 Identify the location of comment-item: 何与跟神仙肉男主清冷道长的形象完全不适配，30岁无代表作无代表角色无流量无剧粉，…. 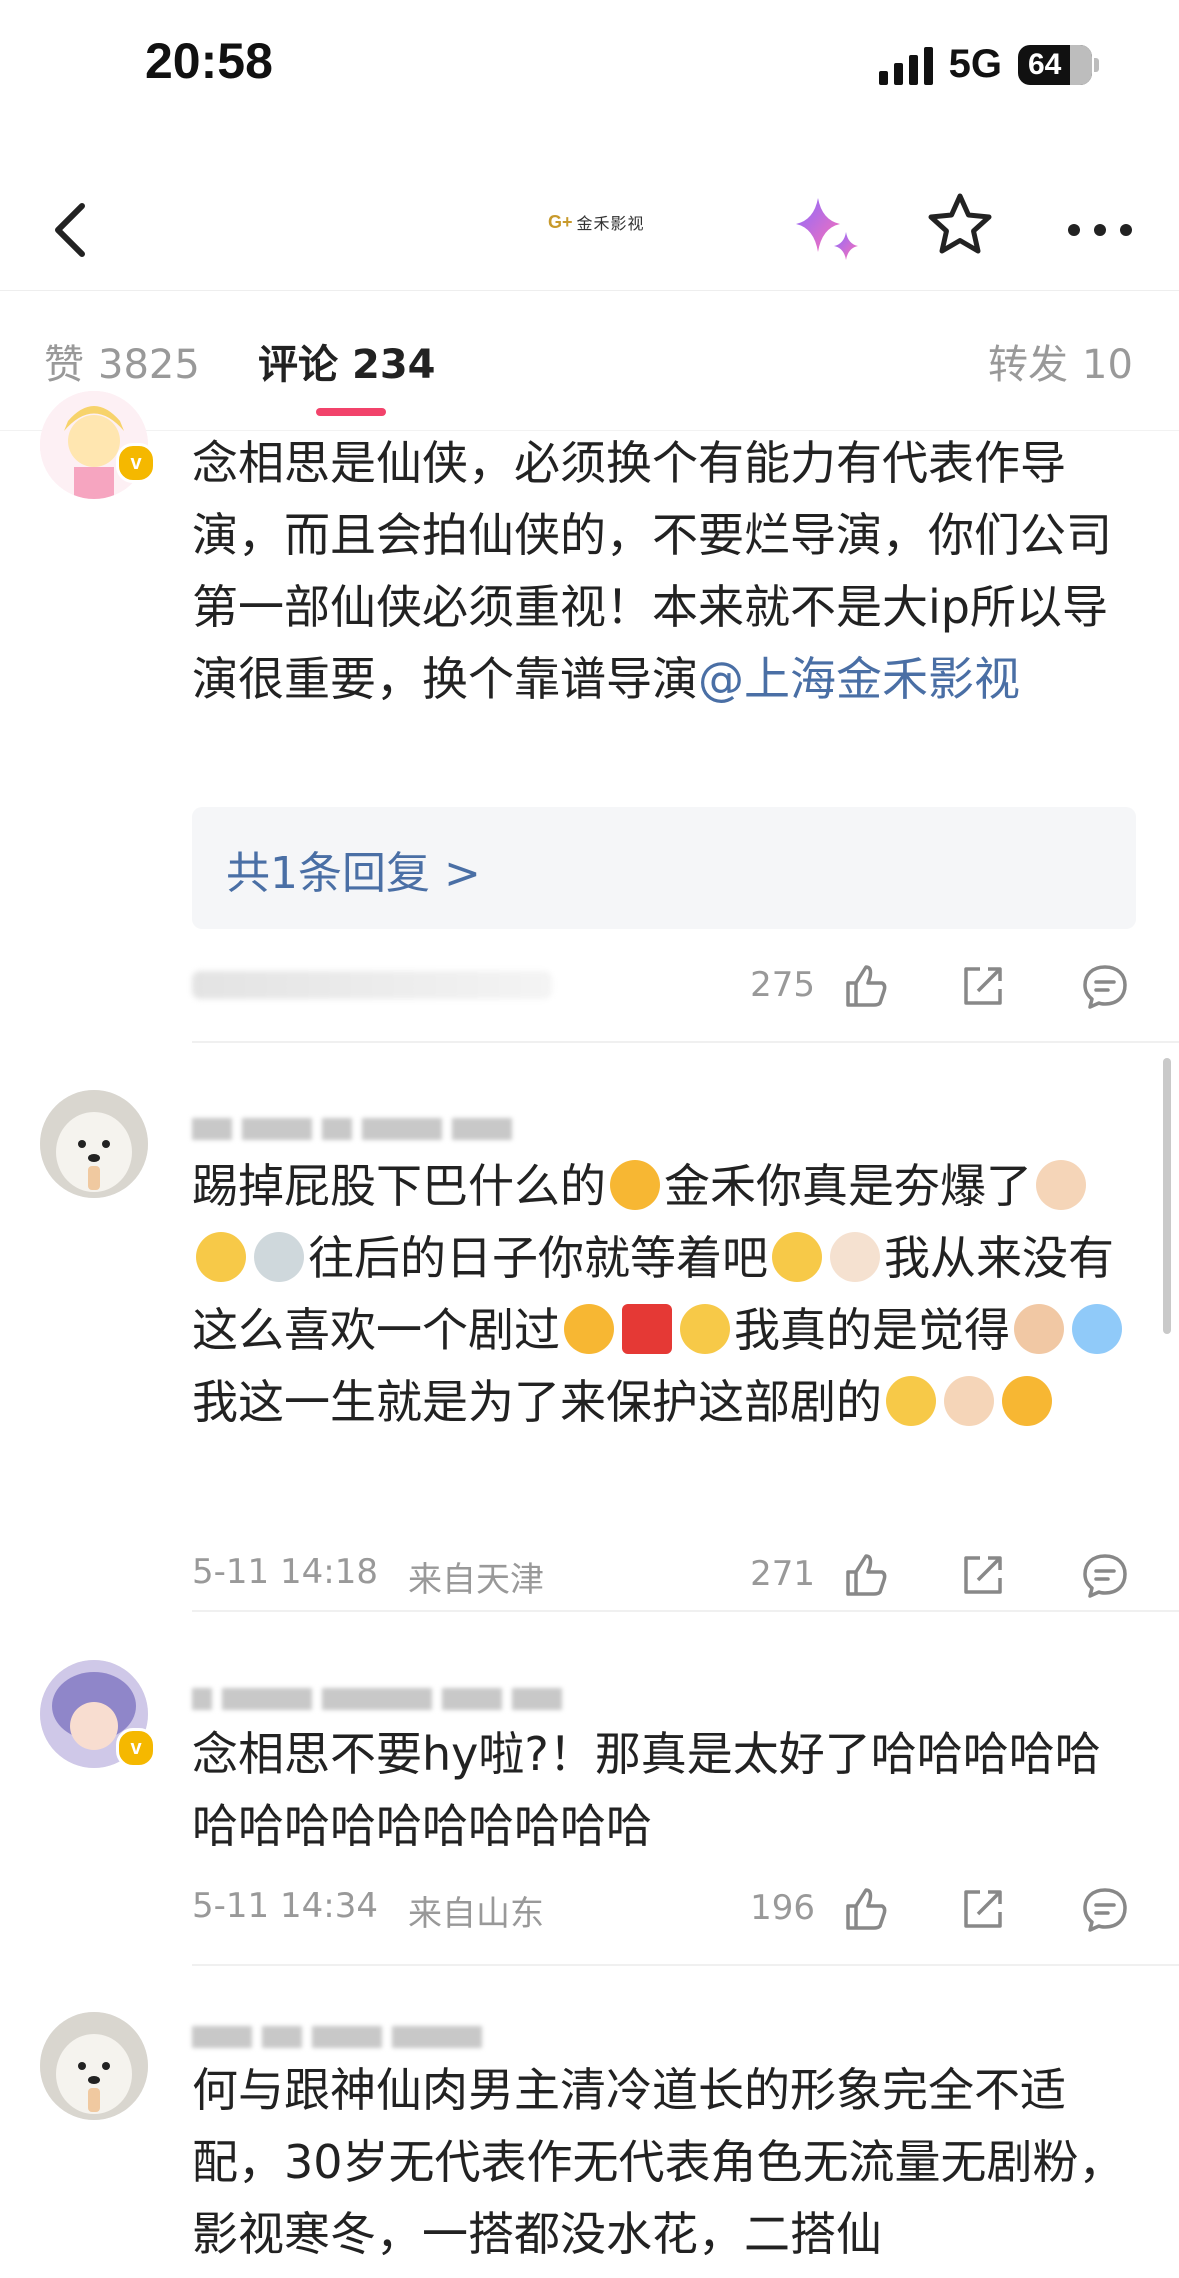
(589, 2145).